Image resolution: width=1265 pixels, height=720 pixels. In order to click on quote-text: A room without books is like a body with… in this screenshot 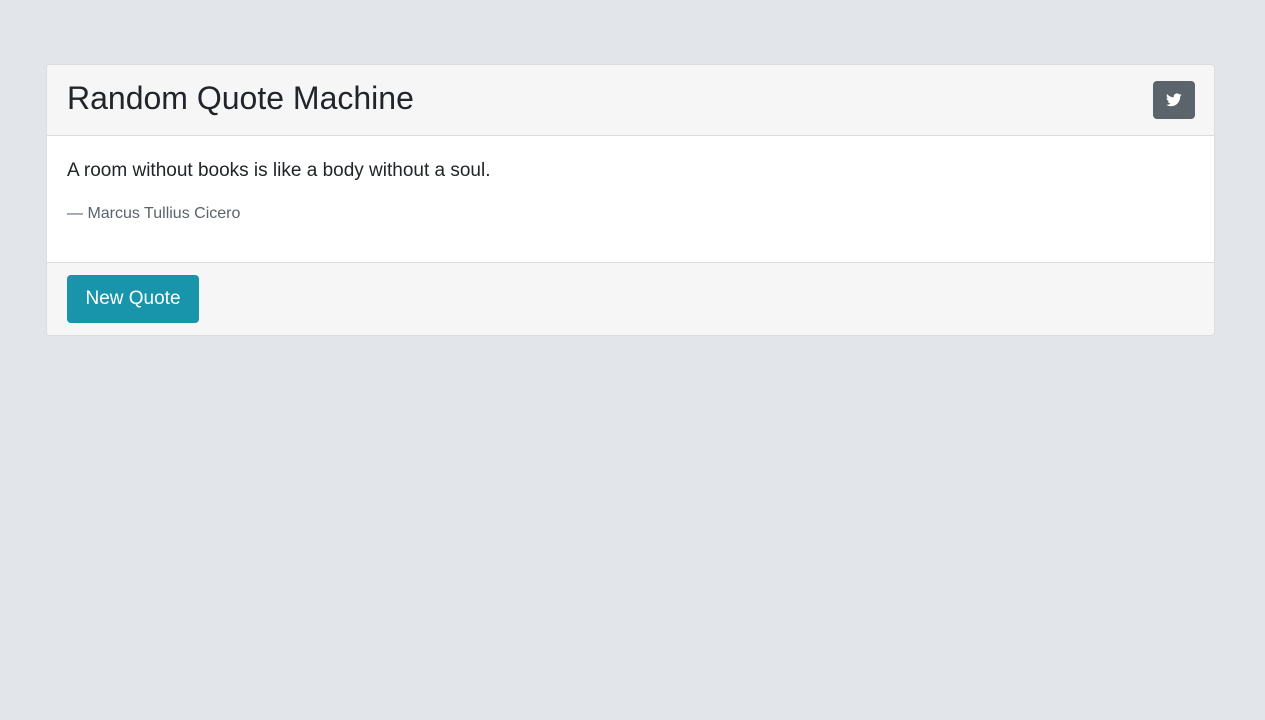, I will do `click(279, 170)`.